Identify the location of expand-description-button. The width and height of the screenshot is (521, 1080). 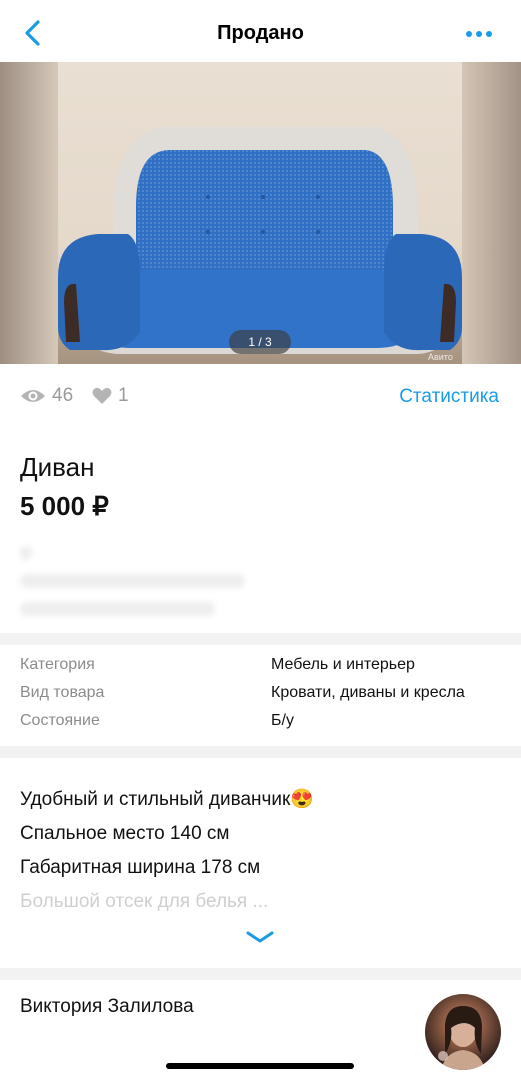
(260, 937).